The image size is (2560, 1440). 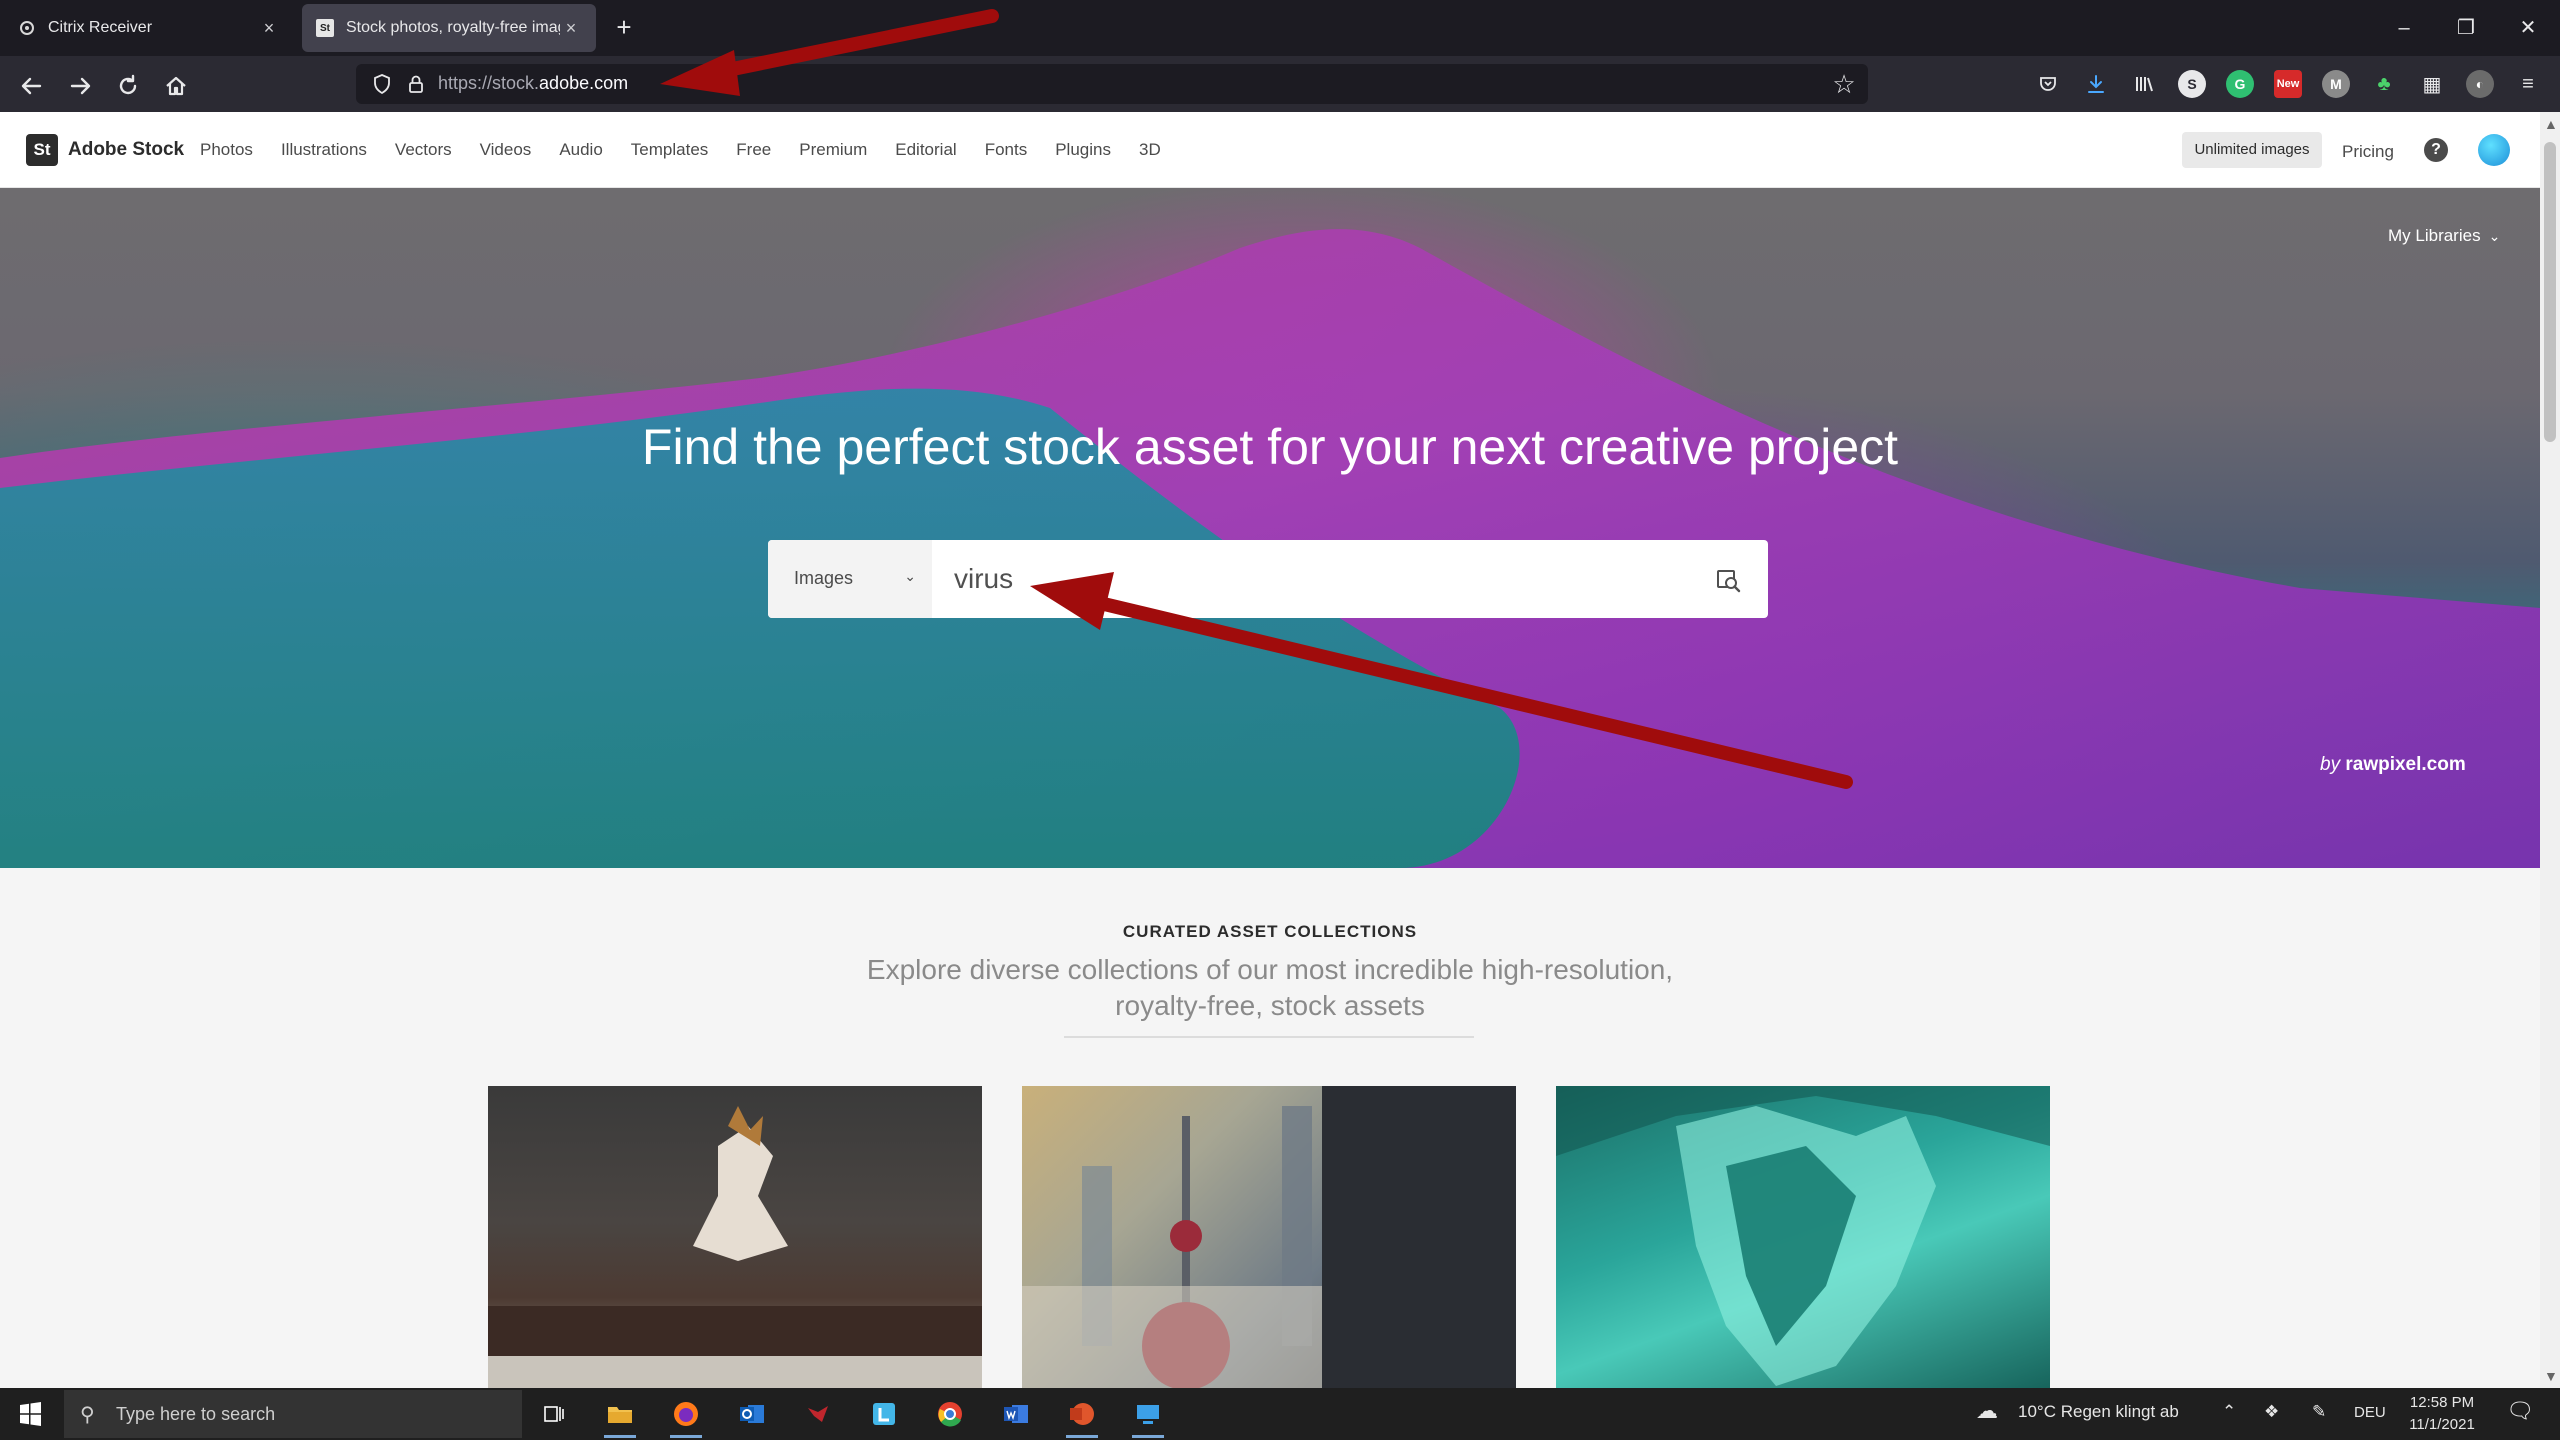 I want to click on remote-desktop-icon, so click(x=1148, y=1416).